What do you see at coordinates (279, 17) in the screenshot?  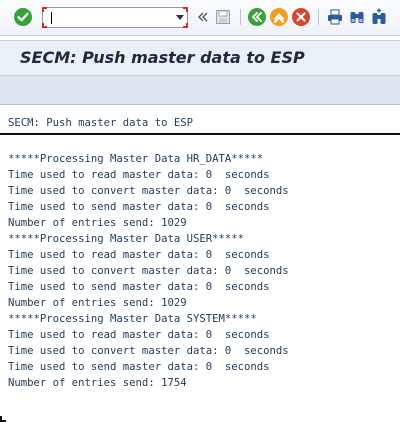 I see `exit-icon` at bounding box center [279, 17].